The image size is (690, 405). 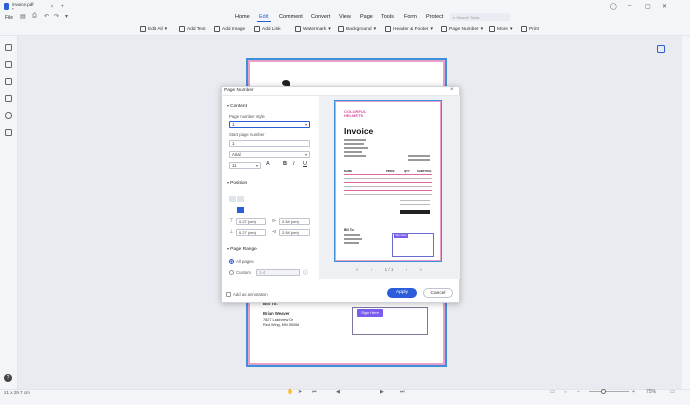 I want to click on add-image-label: Add Image, so click(x=234, y=29).